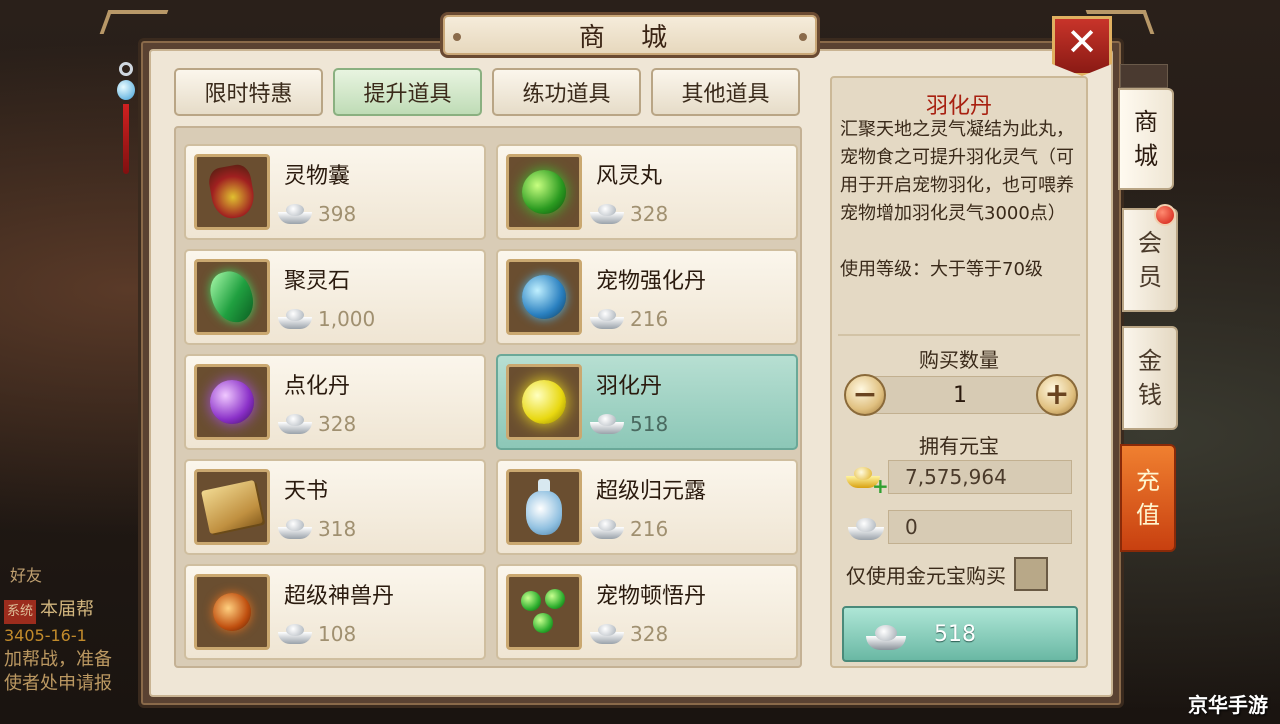  Describe the element at coordinates (1150, 378) in the screenshot. I see `side-tab-money: 金 钱` at that location.